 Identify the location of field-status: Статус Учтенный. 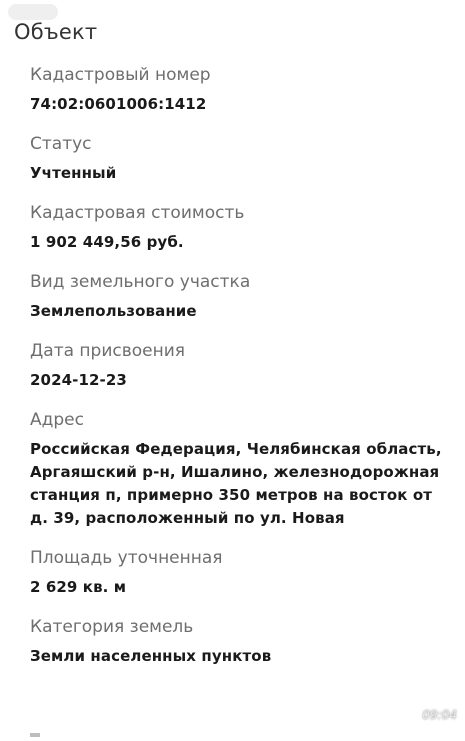
(242, 159).